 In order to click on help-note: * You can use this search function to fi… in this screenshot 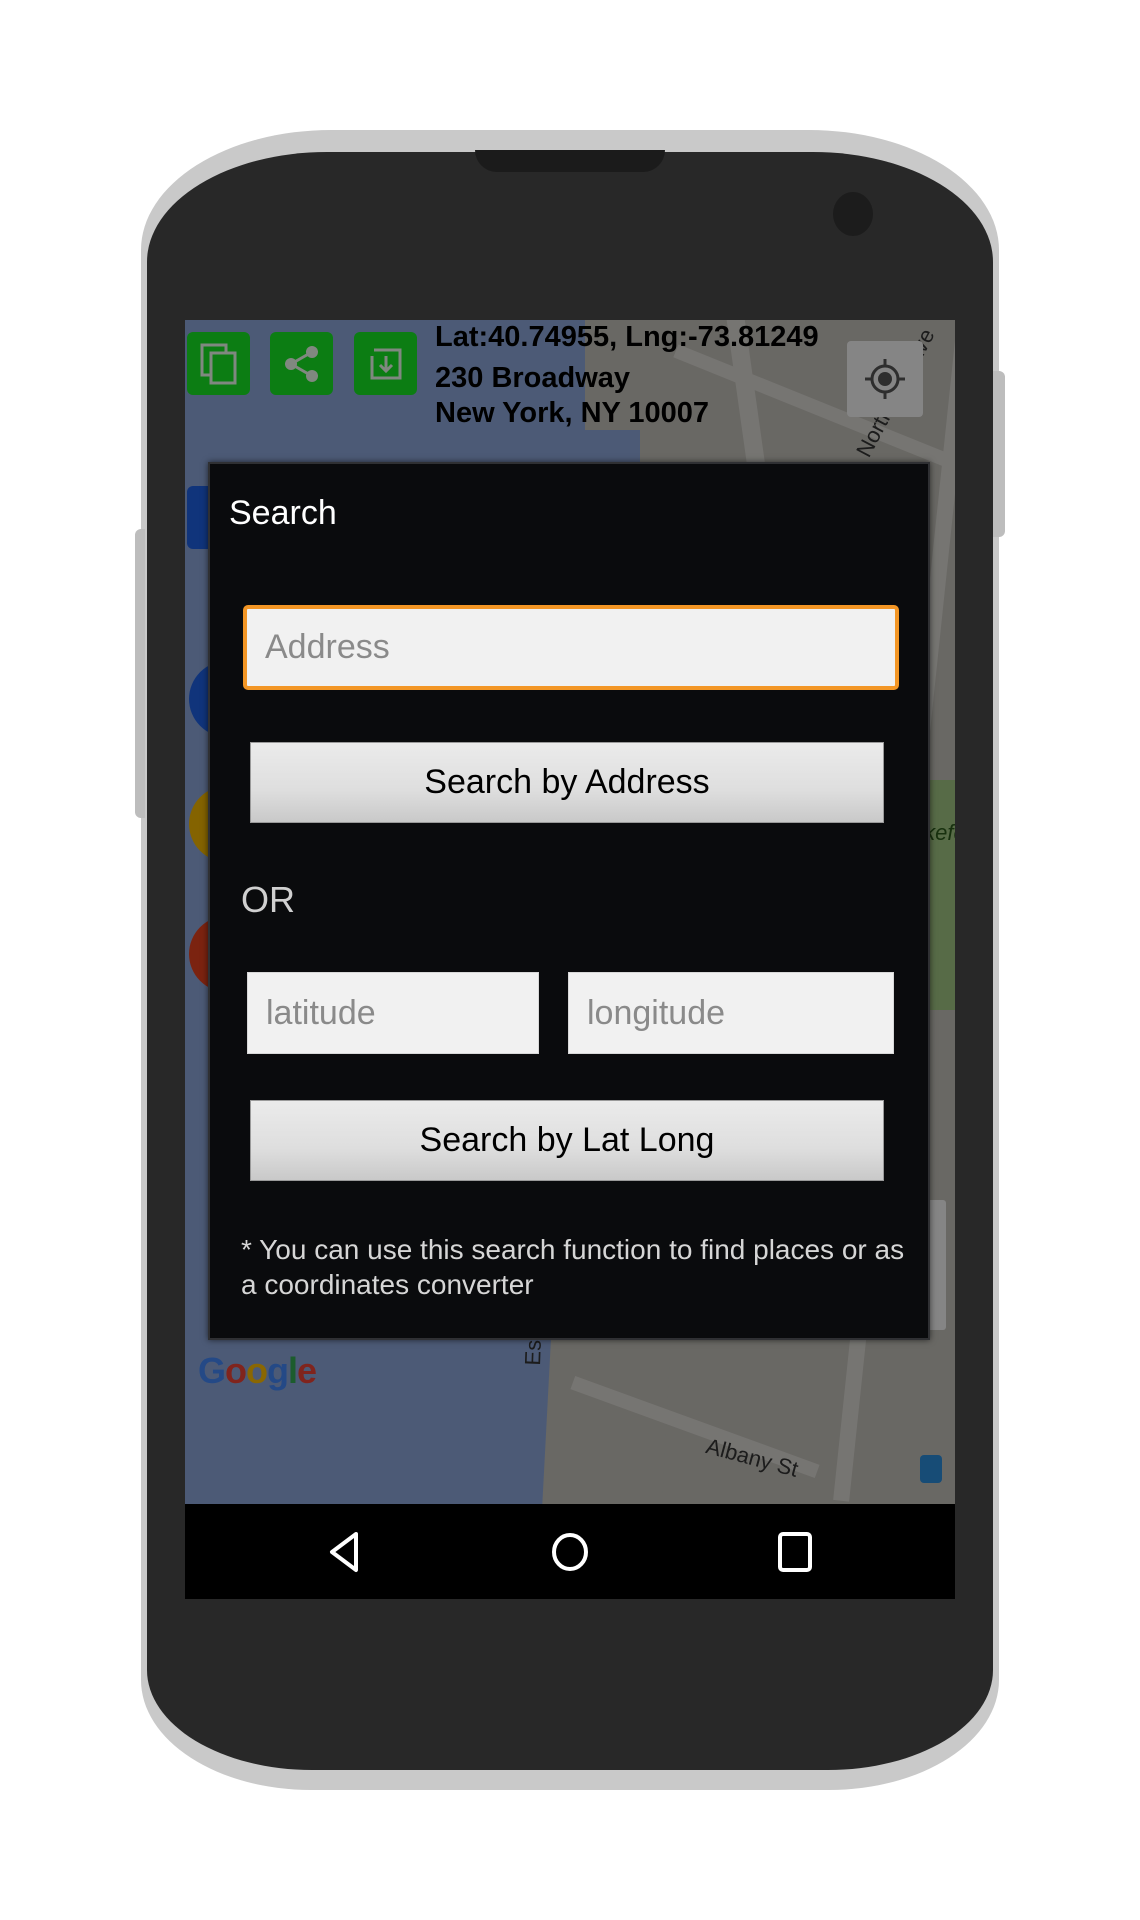, I will do `click(573, 1267)`.